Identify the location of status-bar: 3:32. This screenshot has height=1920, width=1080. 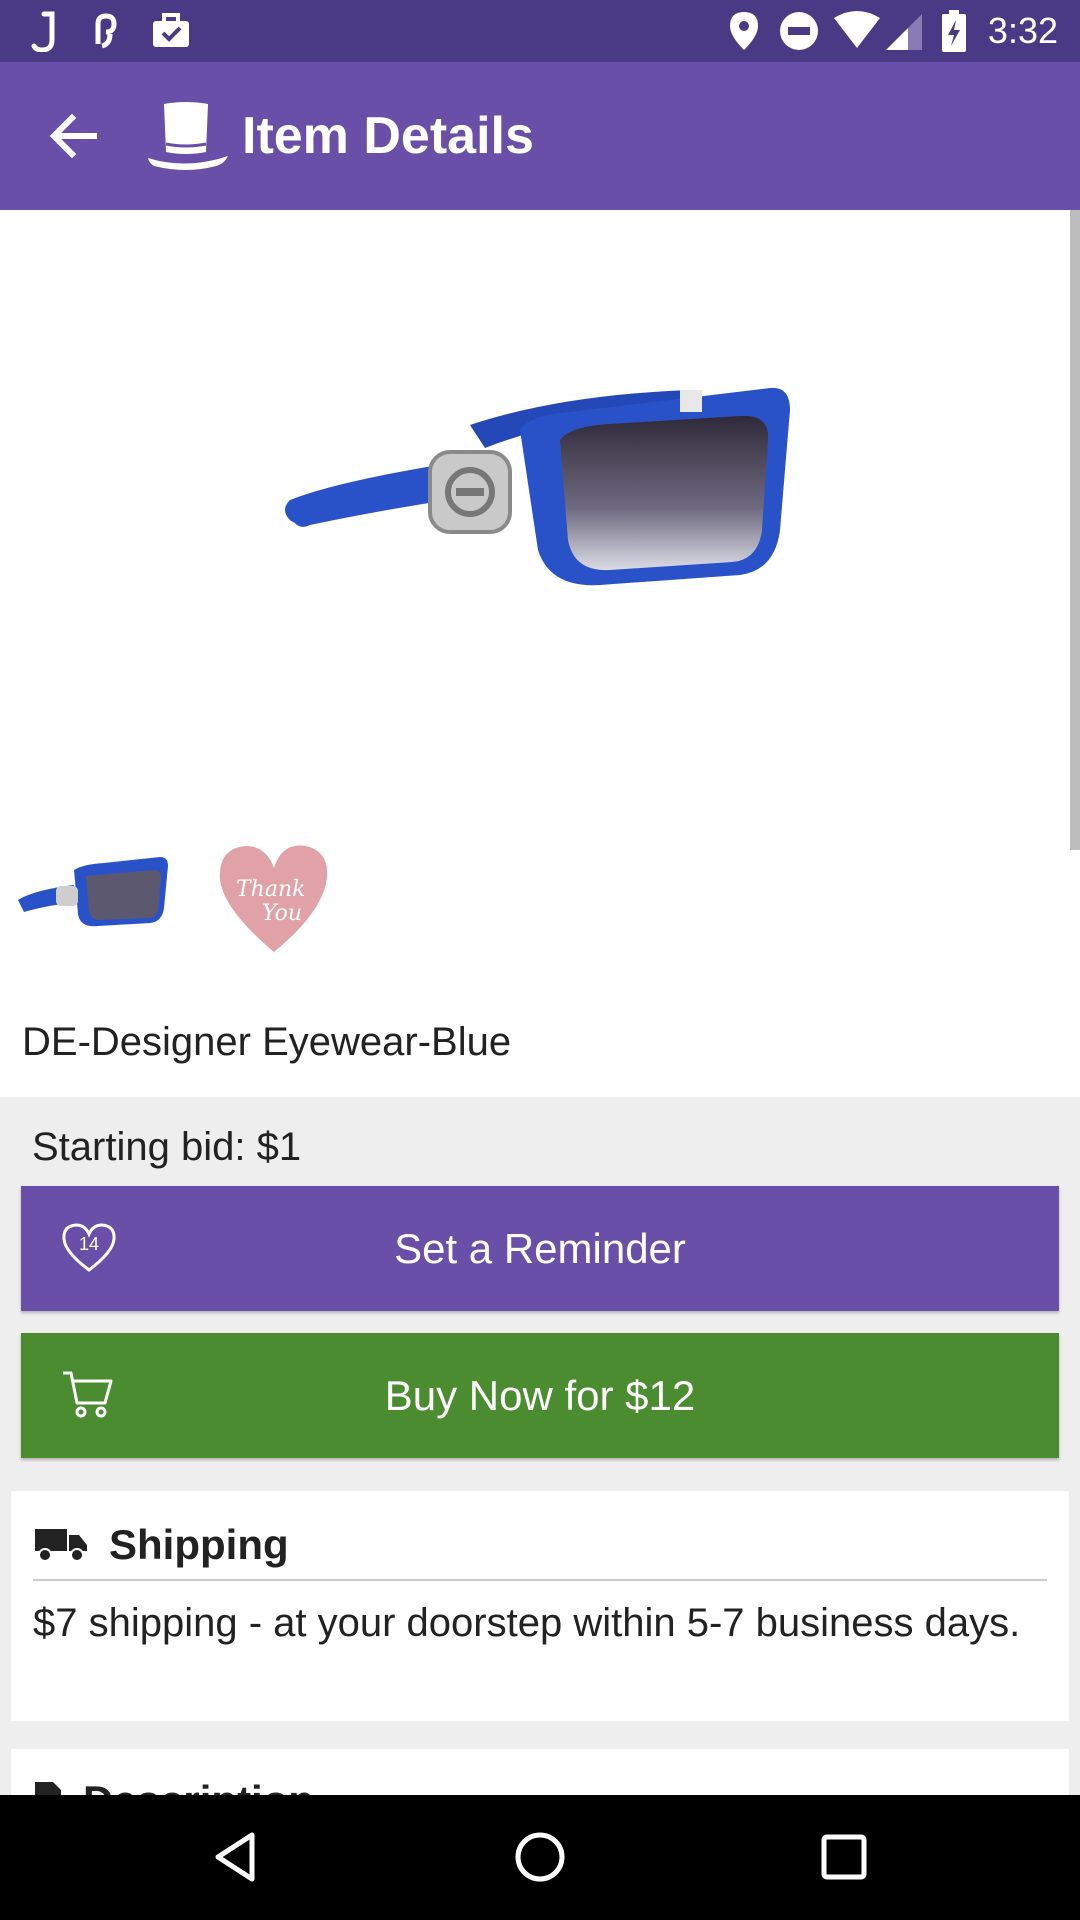
(540, 31).